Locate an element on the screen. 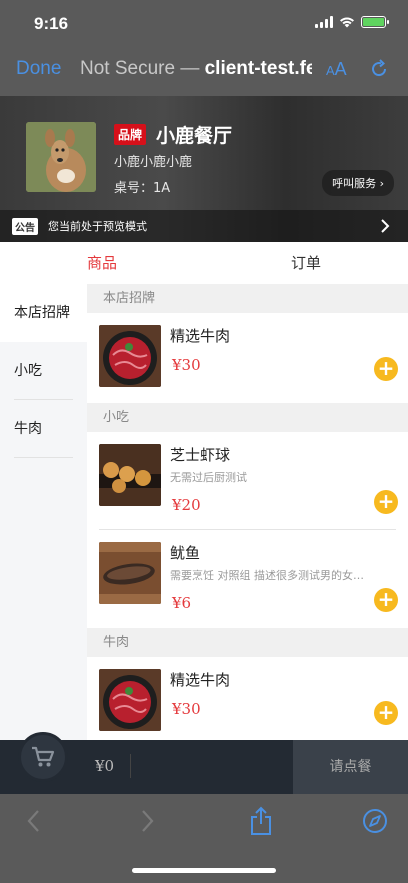  sidebar-item-signature: 本店招牌 is located at coordinates (43, 313).